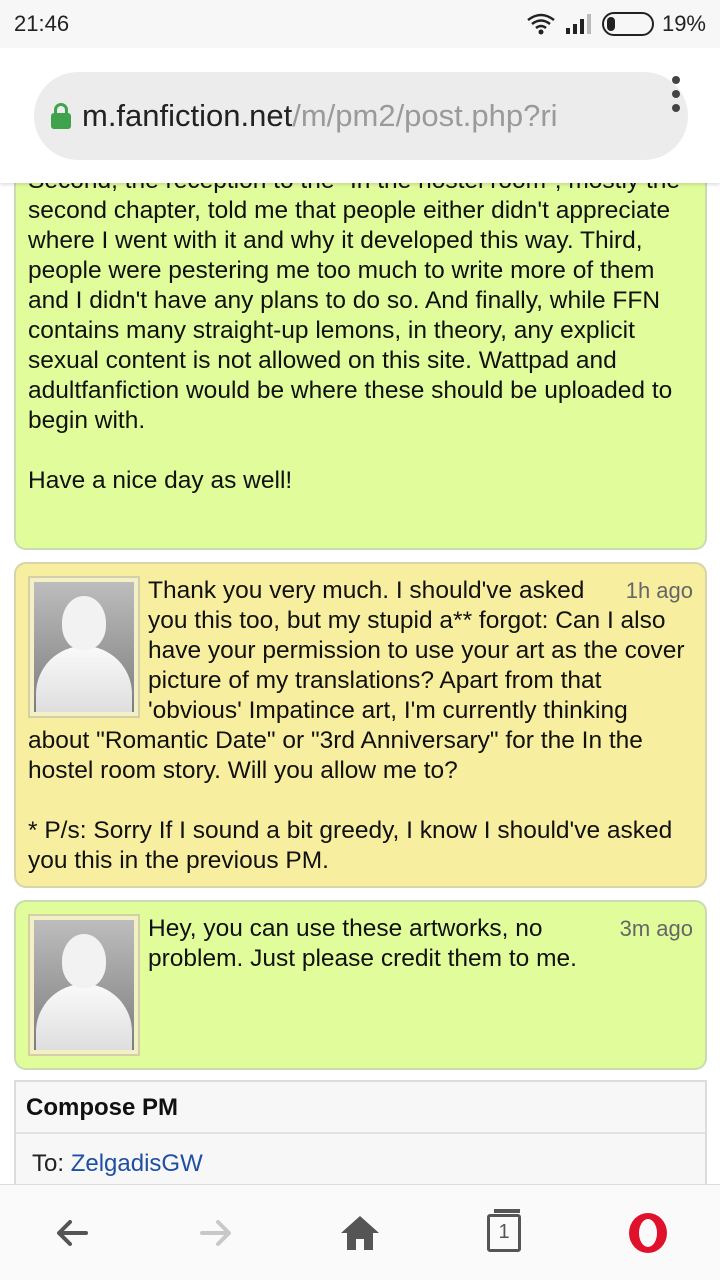 The image size is (720, 1280). I want to click on to-label: To:, so click(51, 1163).